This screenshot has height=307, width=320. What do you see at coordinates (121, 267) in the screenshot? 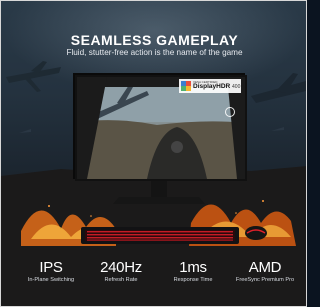
I see `spec-value: 240Hz` at bounding box center [121, 267].